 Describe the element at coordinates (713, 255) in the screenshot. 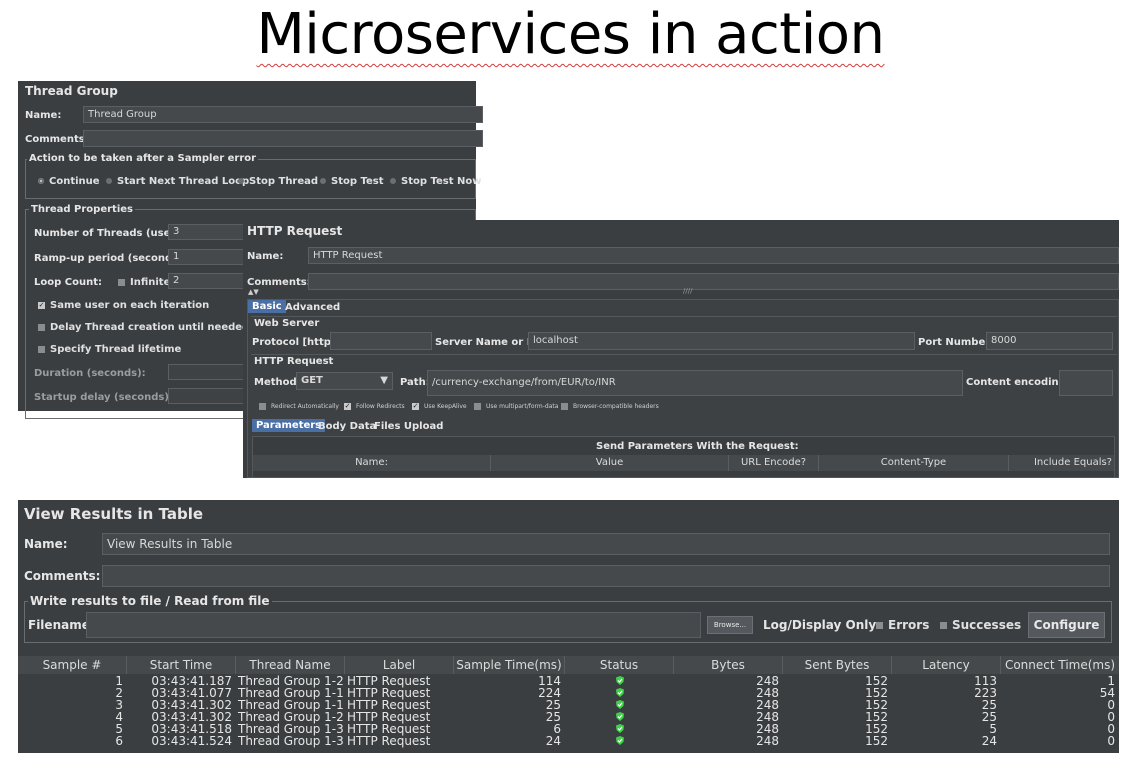

I see `name-input: HTTP Request` at that location.